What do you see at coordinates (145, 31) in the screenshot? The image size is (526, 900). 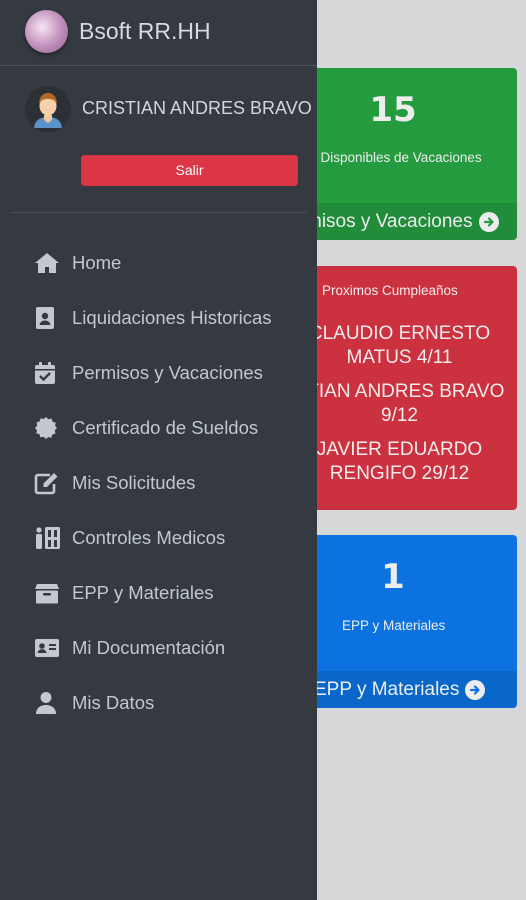 I see `app-title: Bsoft RR.HH` at bounding box center [145, 31].